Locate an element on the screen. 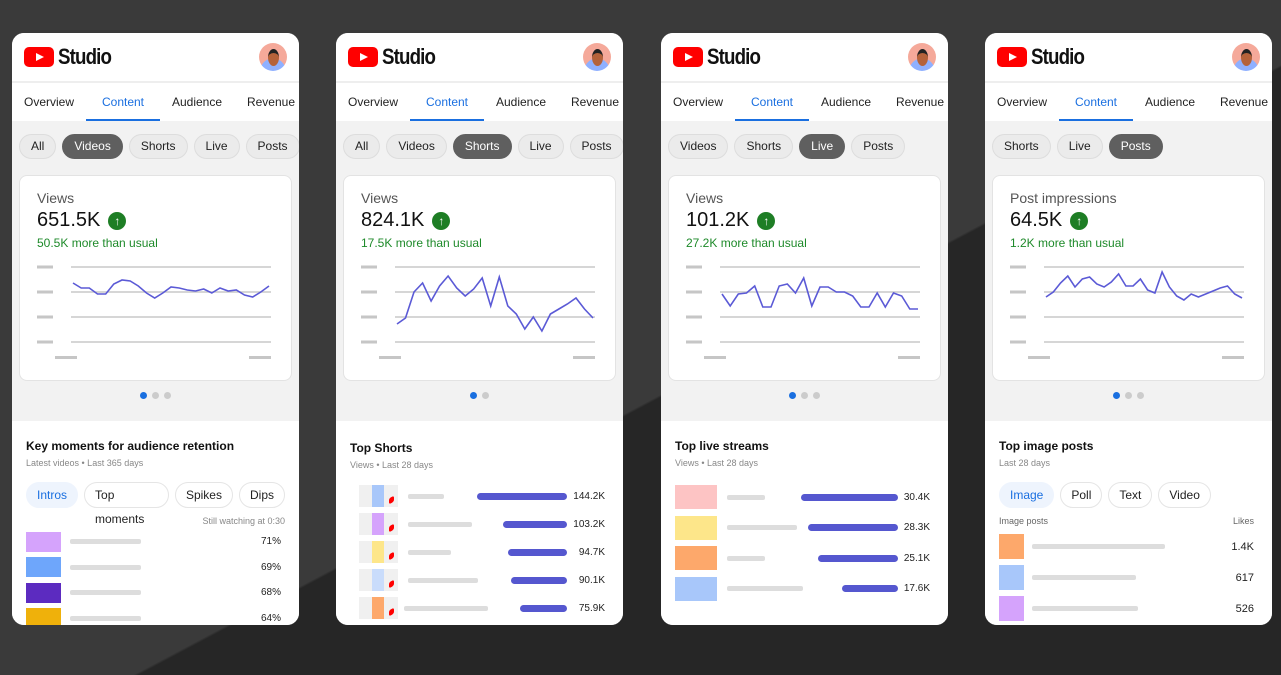 This screenshot has width=1281, height=675. list-item: 1.4K is located at coordinates (1128, 546).